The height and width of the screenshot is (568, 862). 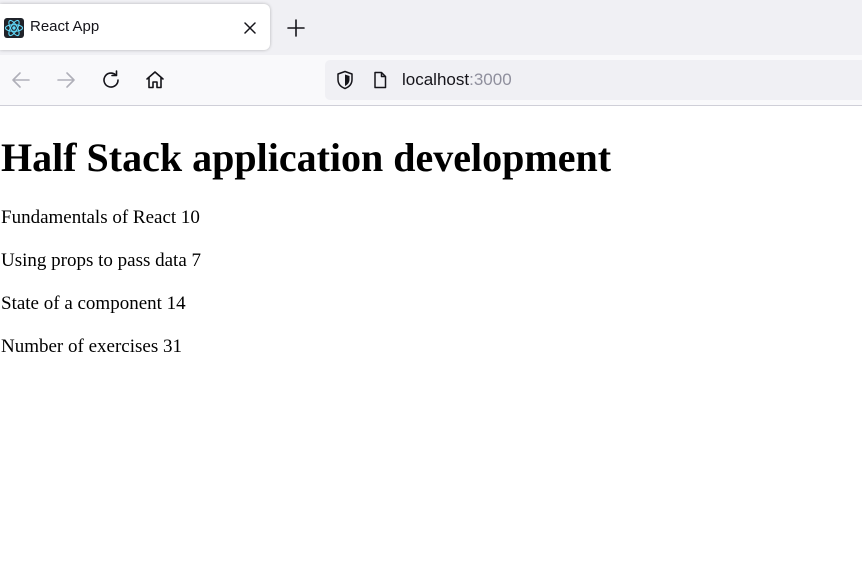 What do you see at coordinates (101, 260) in the screenshot?
I see `part-props: Using props to pass data 7` at bounding box center [101, 260].